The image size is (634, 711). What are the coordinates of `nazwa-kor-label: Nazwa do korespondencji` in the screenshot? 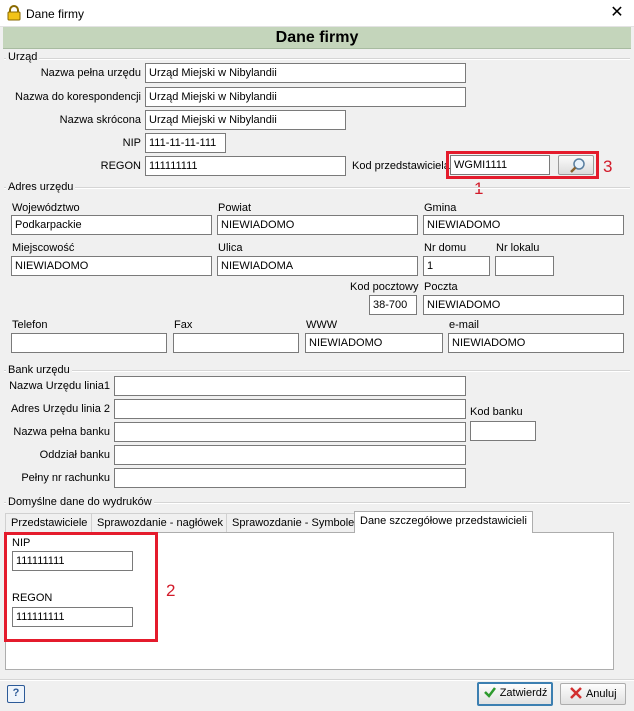 It's located at (78, 97).